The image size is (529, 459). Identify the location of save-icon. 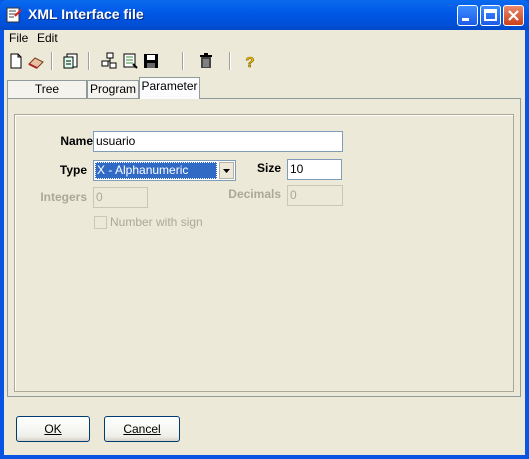
(151, 61).